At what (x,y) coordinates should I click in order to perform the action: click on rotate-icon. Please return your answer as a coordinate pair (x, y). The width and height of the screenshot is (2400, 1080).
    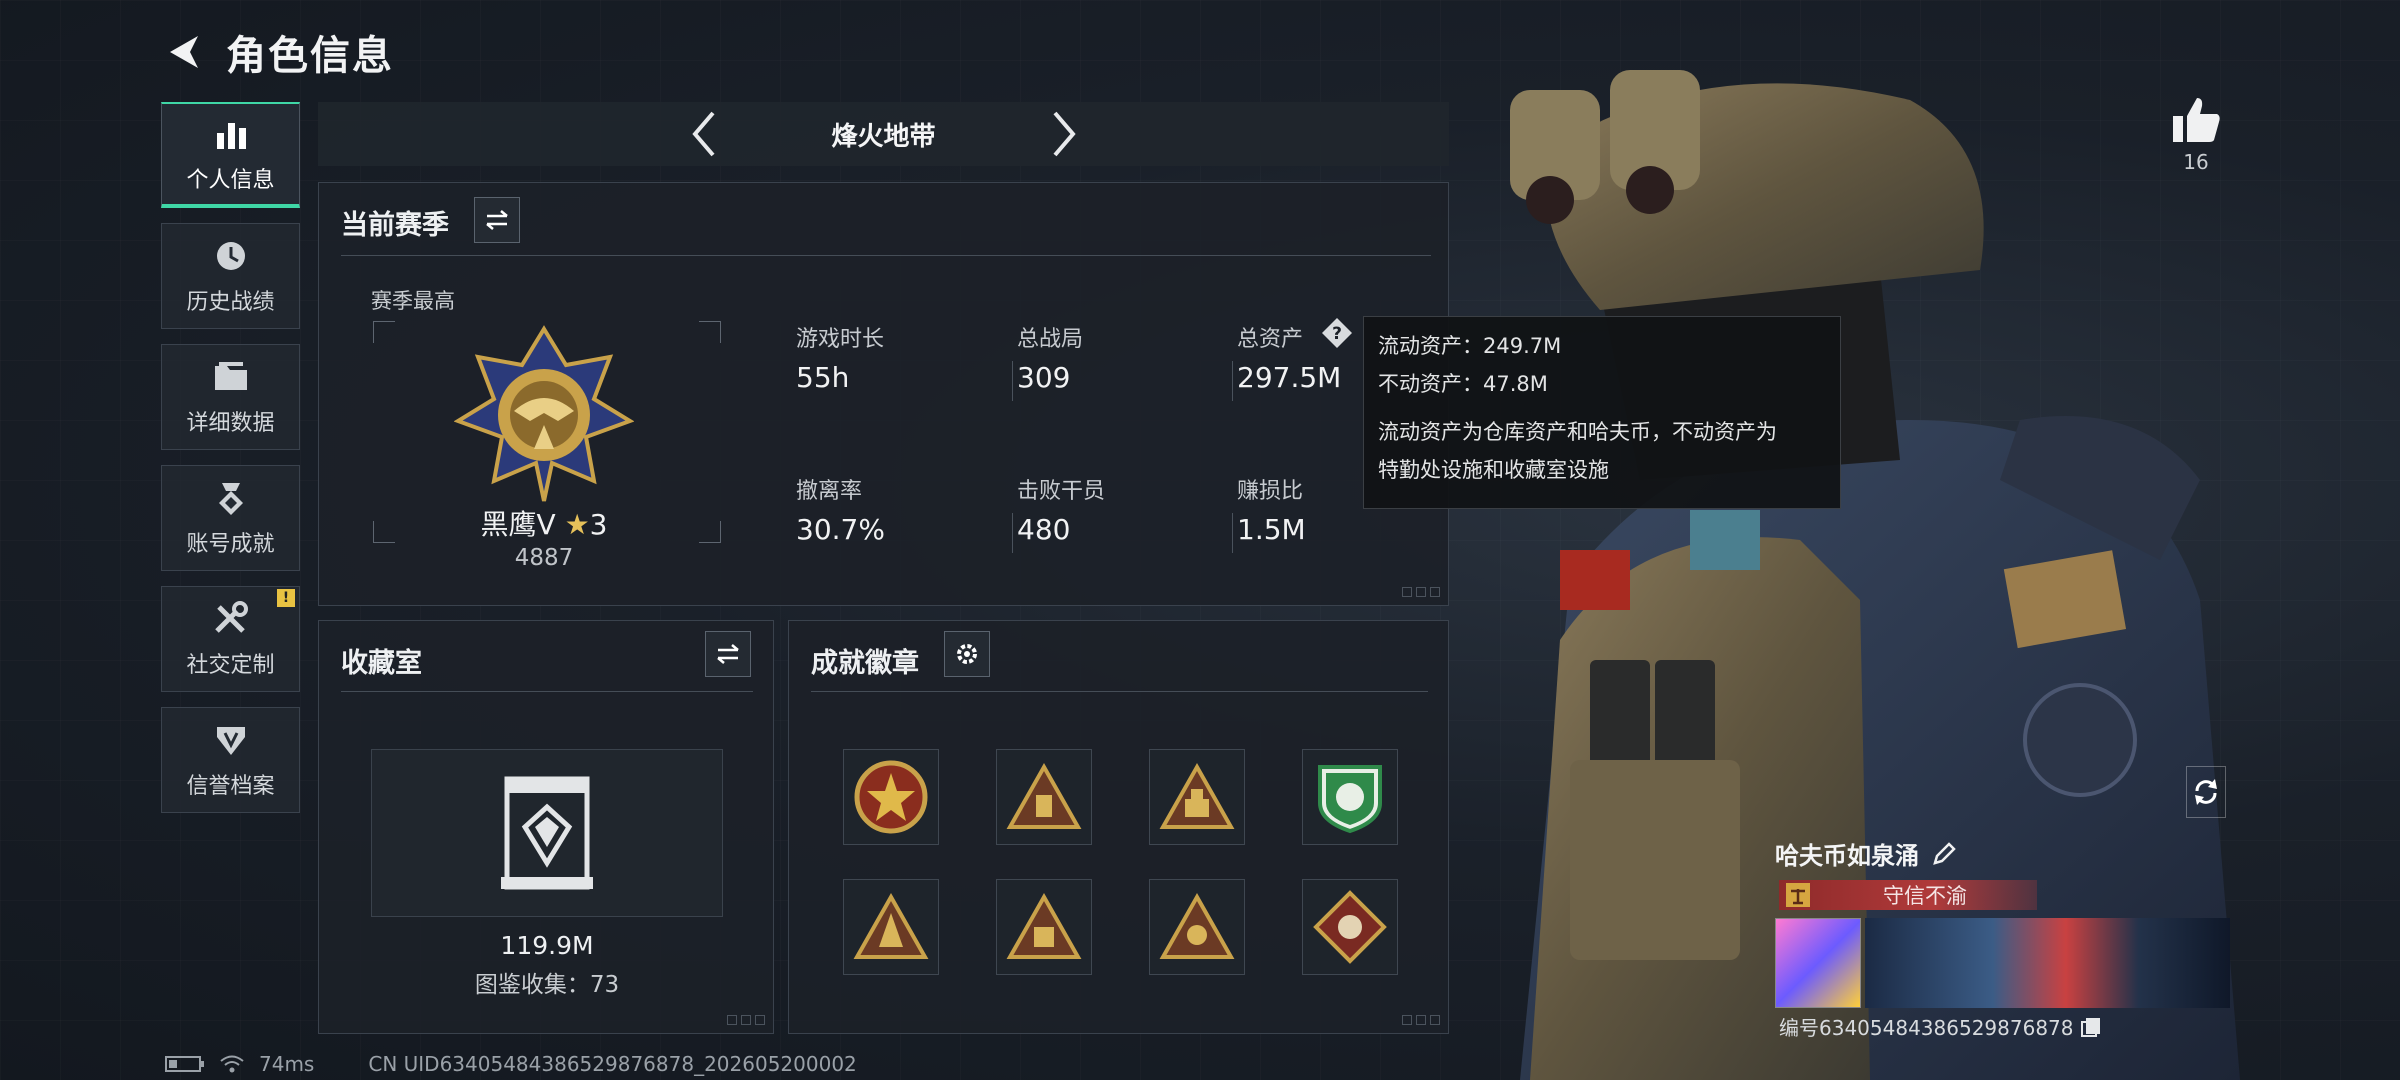
    Looking at the image, I should click on (2206, 792).